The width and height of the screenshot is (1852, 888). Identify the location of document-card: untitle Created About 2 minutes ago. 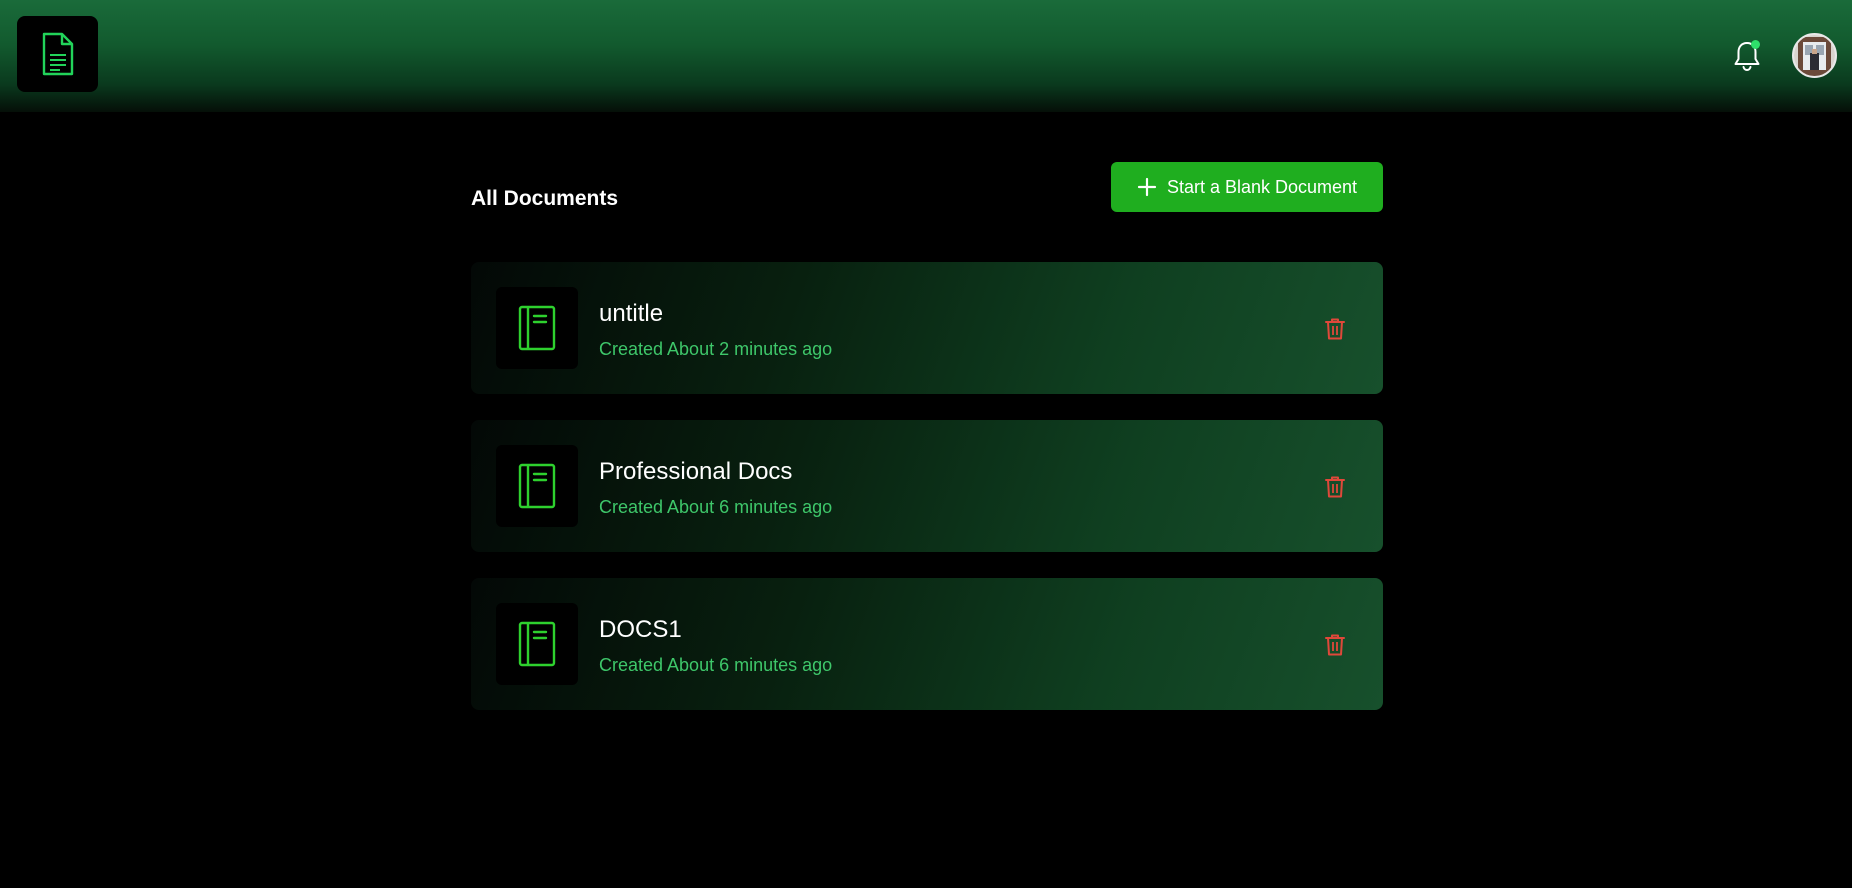
(927, 328).